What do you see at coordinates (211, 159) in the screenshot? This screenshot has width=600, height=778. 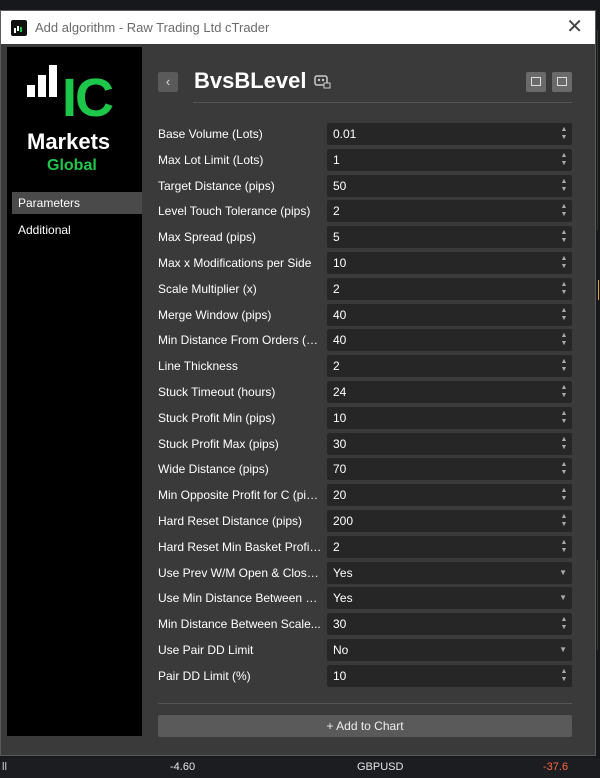 I see `param-label: Max Lot Limit (Lots)` at bounding box center [211, 159].